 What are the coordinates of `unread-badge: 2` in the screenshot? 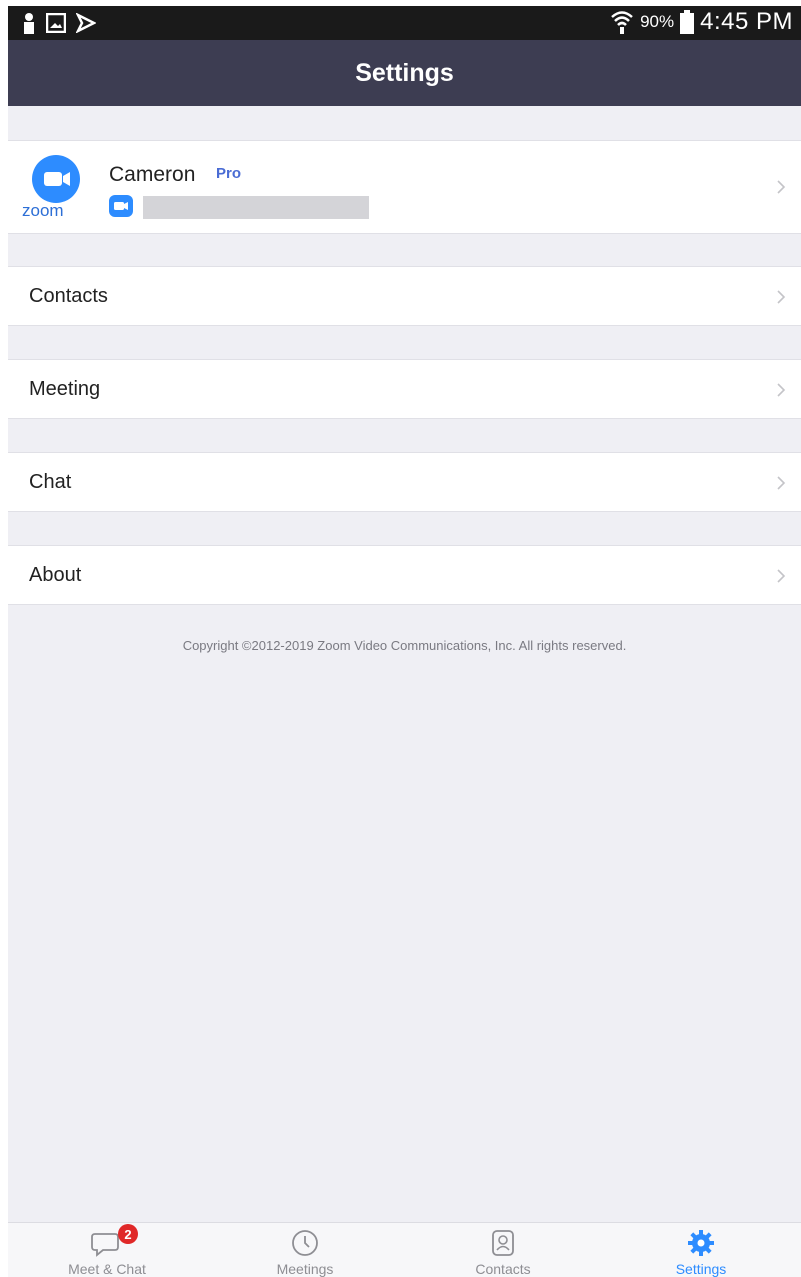 It's located at (128, 1234).